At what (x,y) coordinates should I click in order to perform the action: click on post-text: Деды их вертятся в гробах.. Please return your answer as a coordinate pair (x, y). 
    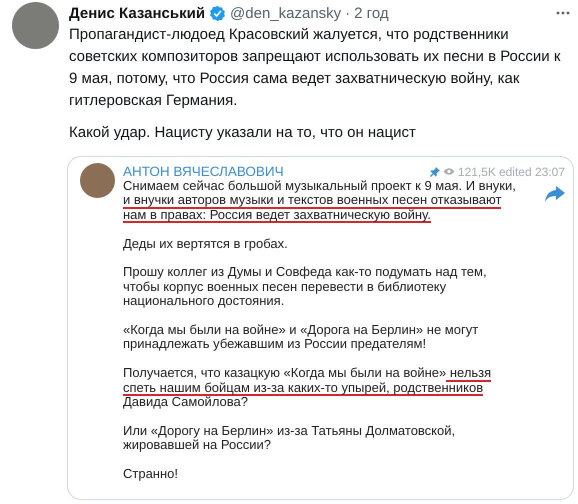
    Looking at the image, I should click on (206, 245).